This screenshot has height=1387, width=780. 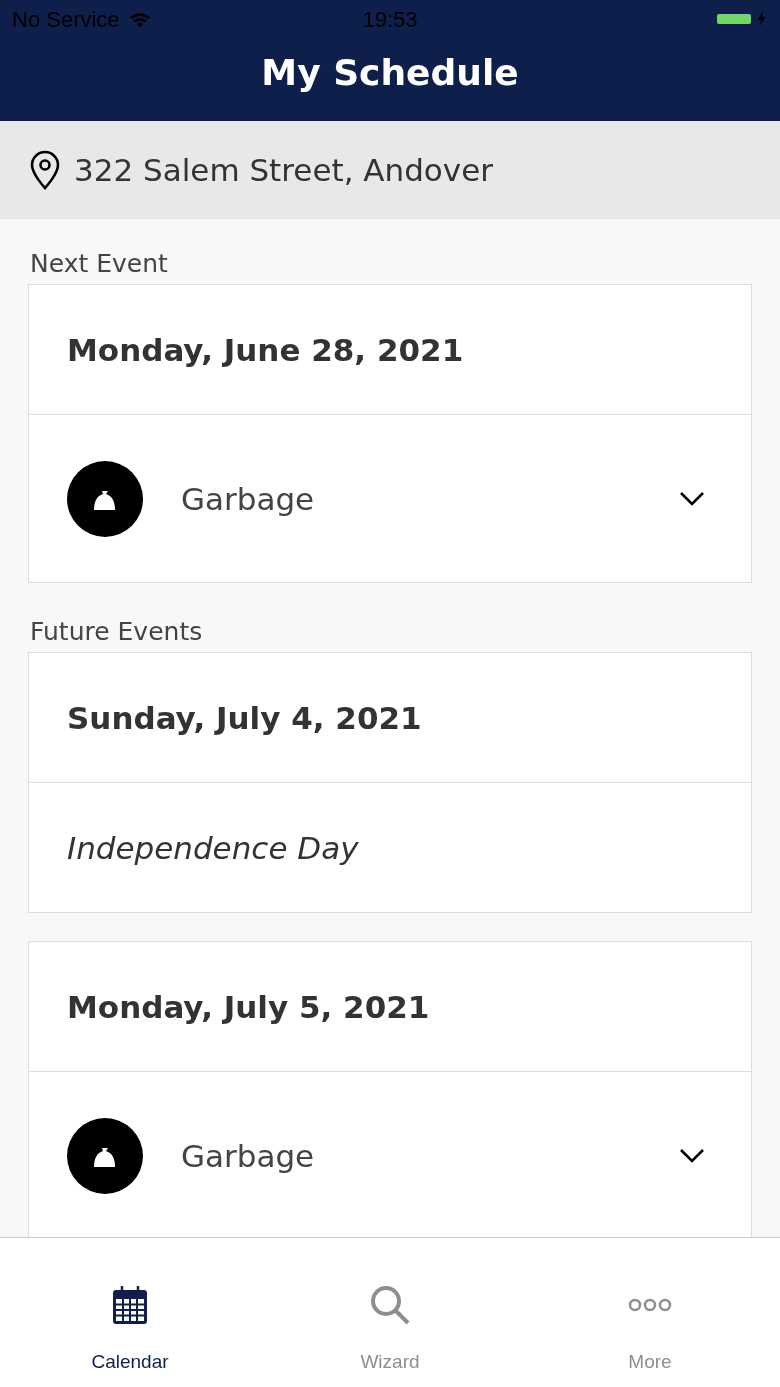 What do you see at coordinates (45, 170) in the screenshot?
I see `location-pin-icon` at bounding box center [45, 170].